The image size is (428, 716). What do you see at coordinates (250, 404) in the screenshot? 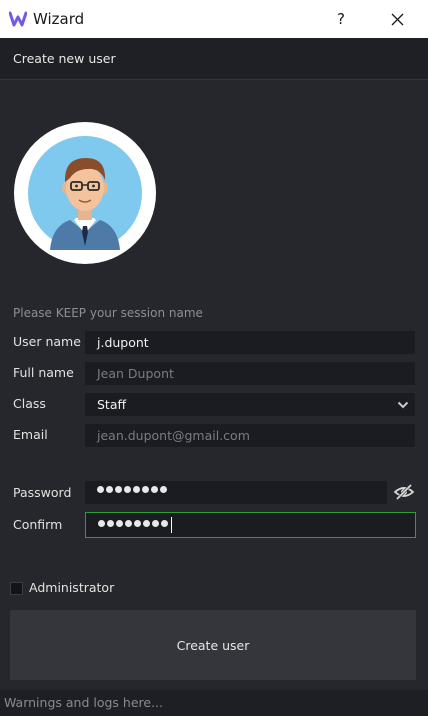
I see `class-select: Staff` at bounding box center [250, 404].